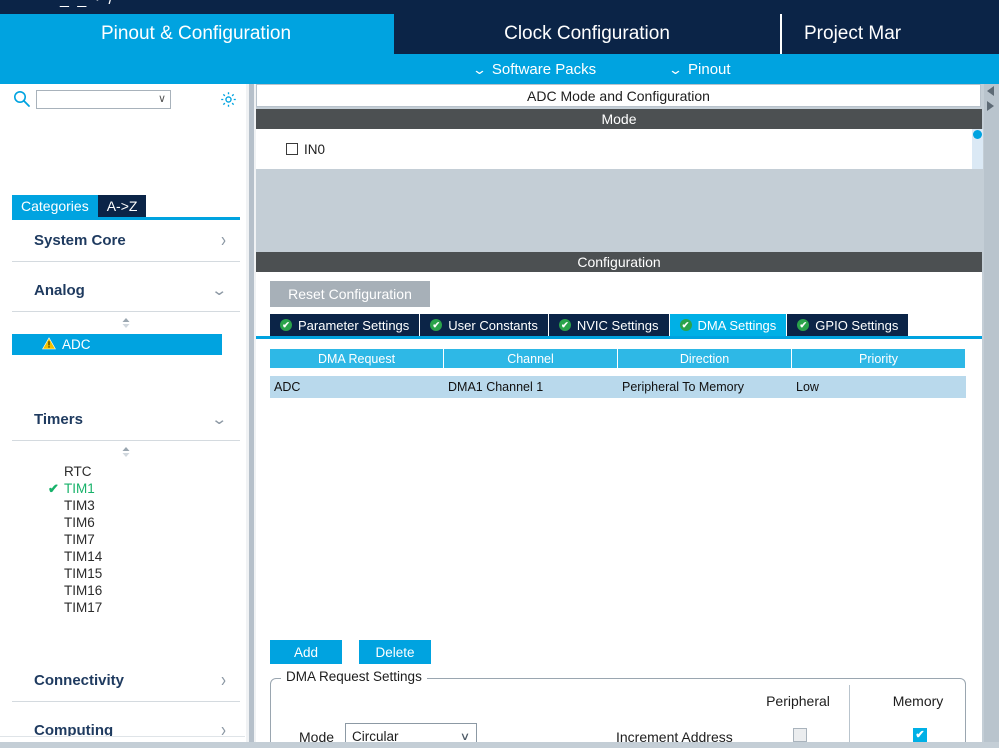 This screenshot has width=999, height=748. Describe the element at coordinates (79, 680) in the screenshot. I see `sidebar-group-label: Connectivity` at that location.